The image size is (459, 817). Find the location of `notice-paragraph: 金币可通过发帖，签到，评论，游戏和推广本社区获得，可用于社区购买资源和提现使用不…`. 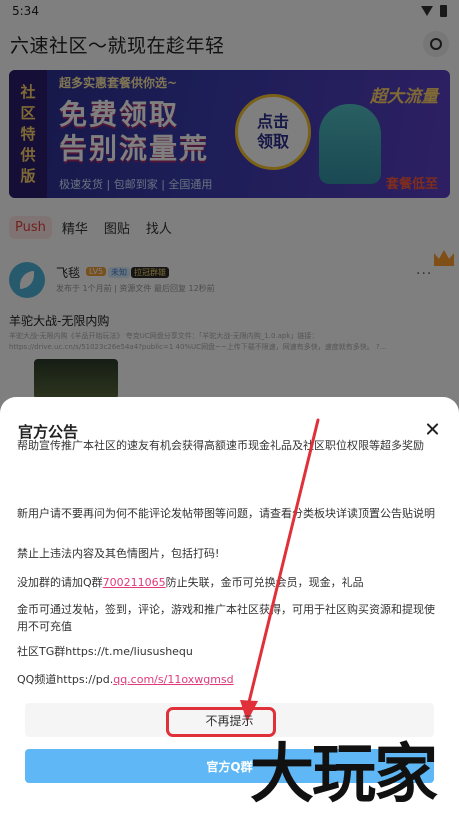

notice-paragraph: 金币可通过发帖，签到，评论，游戏和推广本社区获得，可用于社区购买资源和提现使用不… is located at coordinates (226, 618).